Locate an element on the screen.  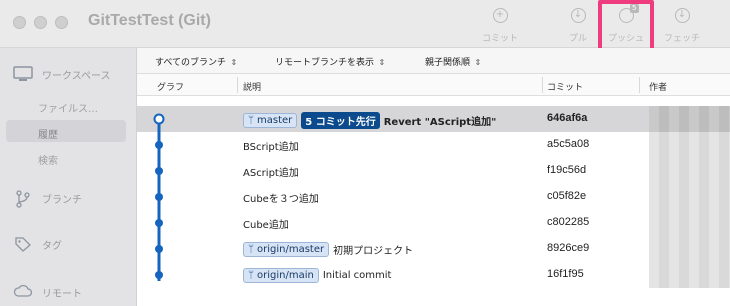
remote-filter-dropdown: リモートブランチを表示 ⇕ is located at coordinates (330, 61).